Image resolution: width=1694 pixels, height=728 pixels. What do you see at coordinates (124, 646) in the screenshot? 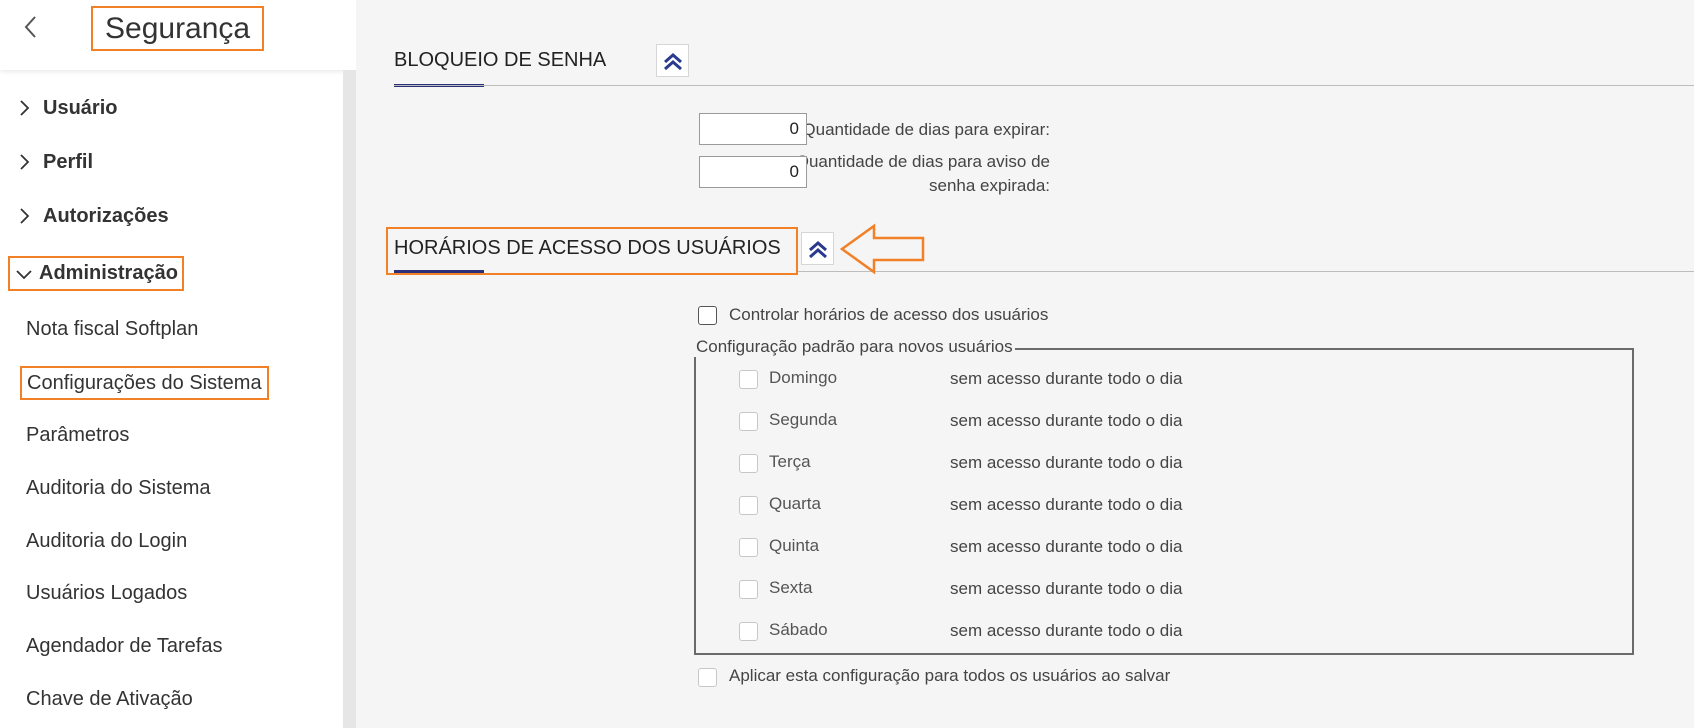
I see `sidebar-subitem-agendador-tarefas: Agendador de Tarefas` at bounding box center [124, 646].